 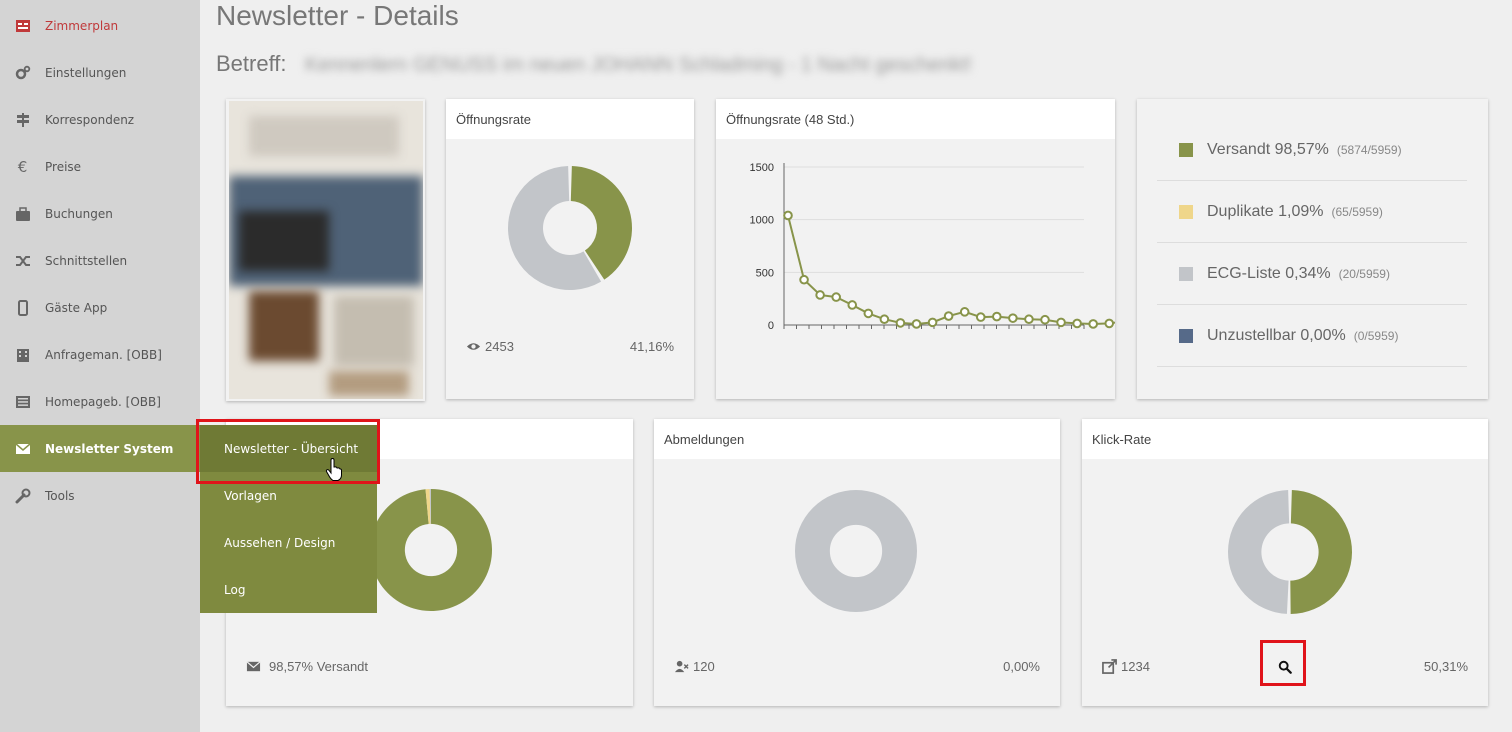 I want to click on legend-row: Versandt 98,57% (5874/5959), so click(x=1312, y=150).